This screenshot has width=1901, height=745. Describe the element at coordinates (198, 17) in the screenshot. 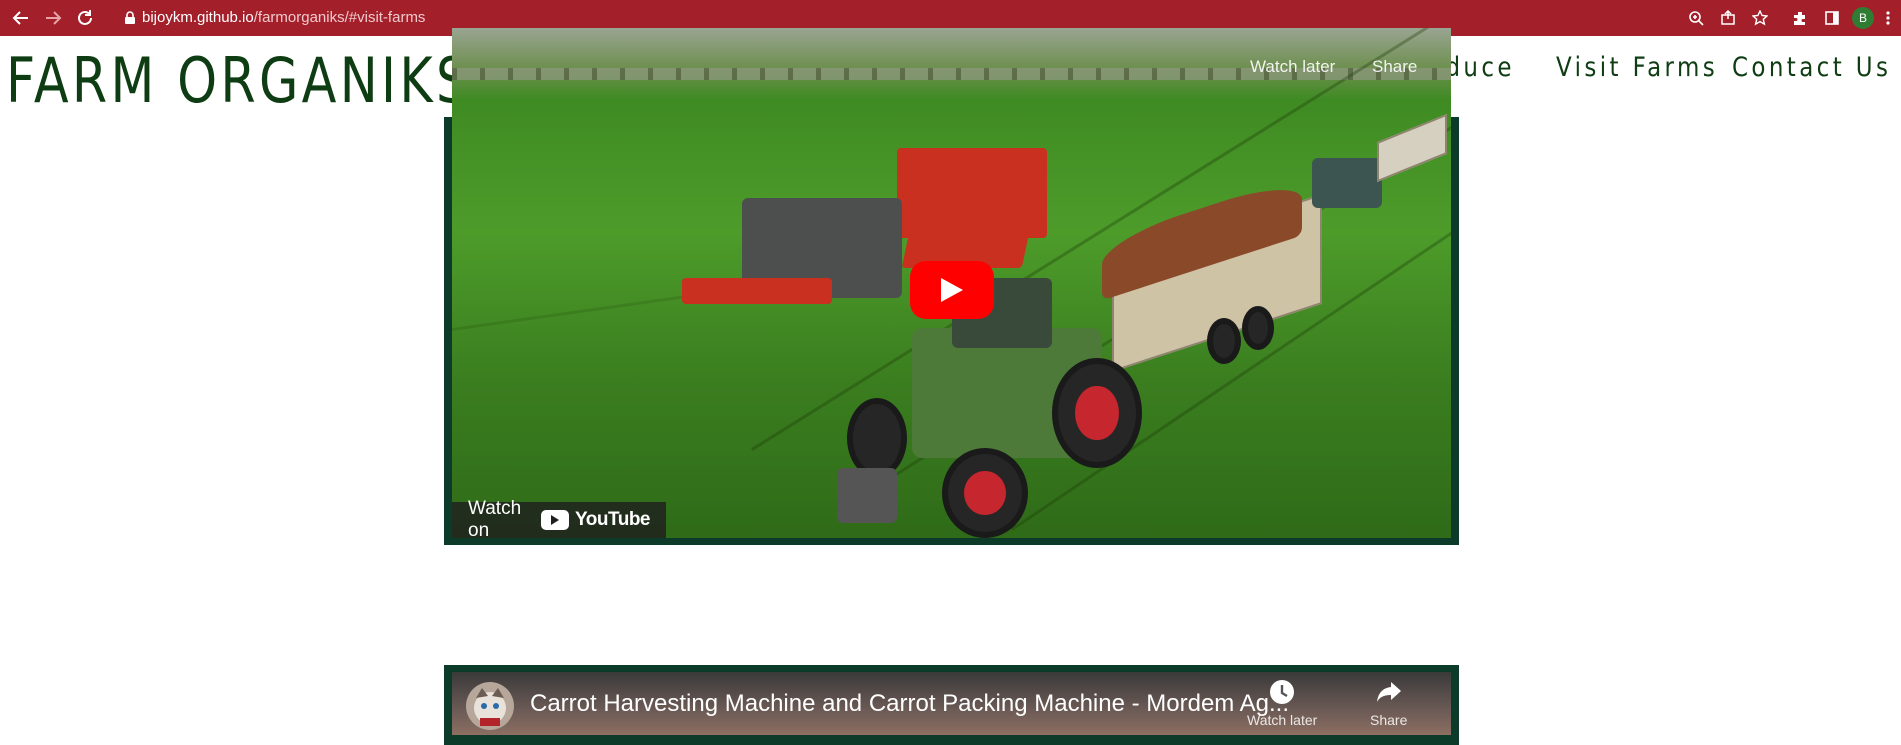

I see `url-host: bijoykm.github.io` at that location.